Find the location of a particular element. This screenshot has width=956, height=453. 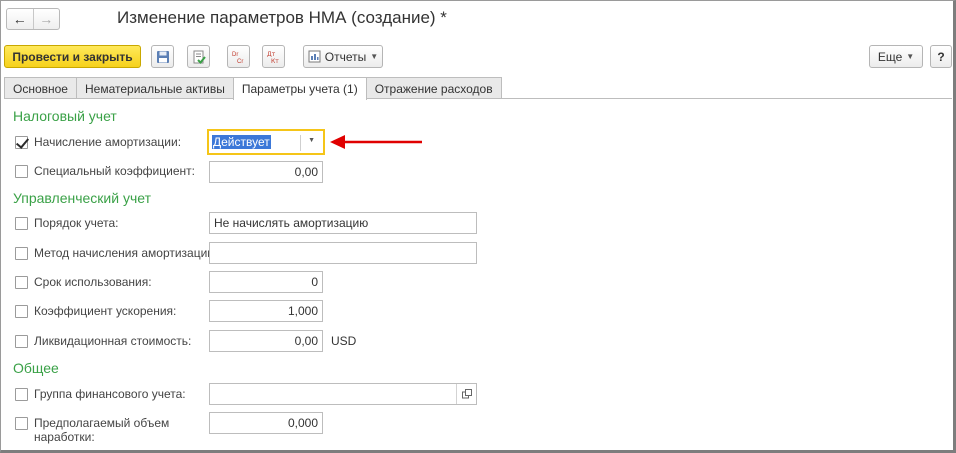

post-button is located at coordinates (198, 56).